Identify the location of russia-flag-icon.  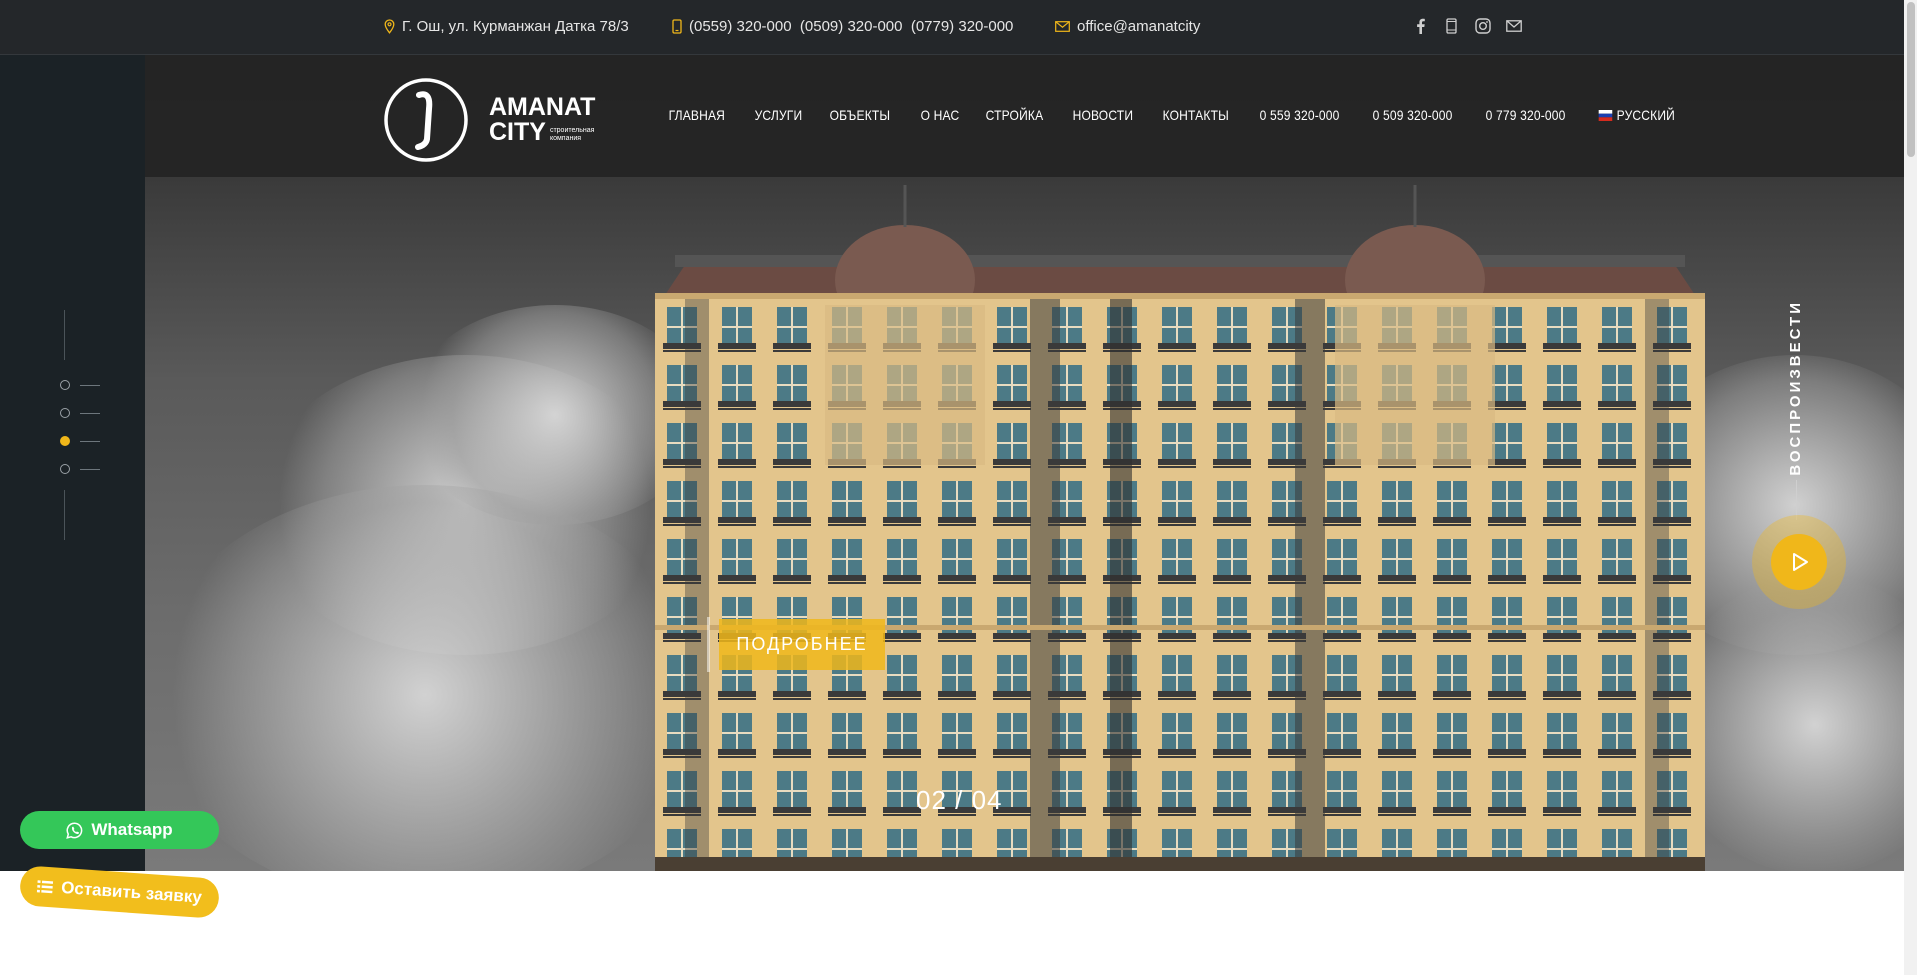
(1605, 115).